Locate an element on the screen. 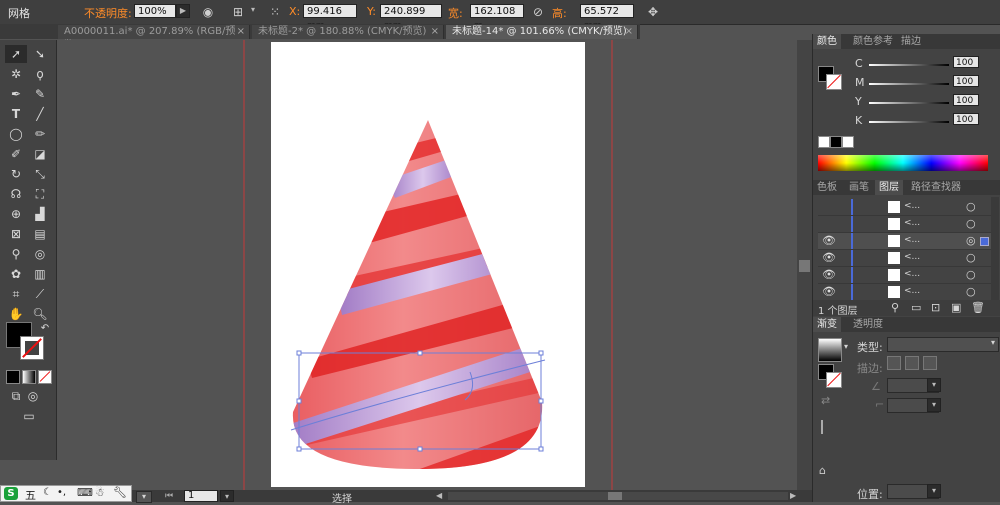 This screenshot has height=505, width=1000. channel-c-slider is located at coordinates (909, 65).